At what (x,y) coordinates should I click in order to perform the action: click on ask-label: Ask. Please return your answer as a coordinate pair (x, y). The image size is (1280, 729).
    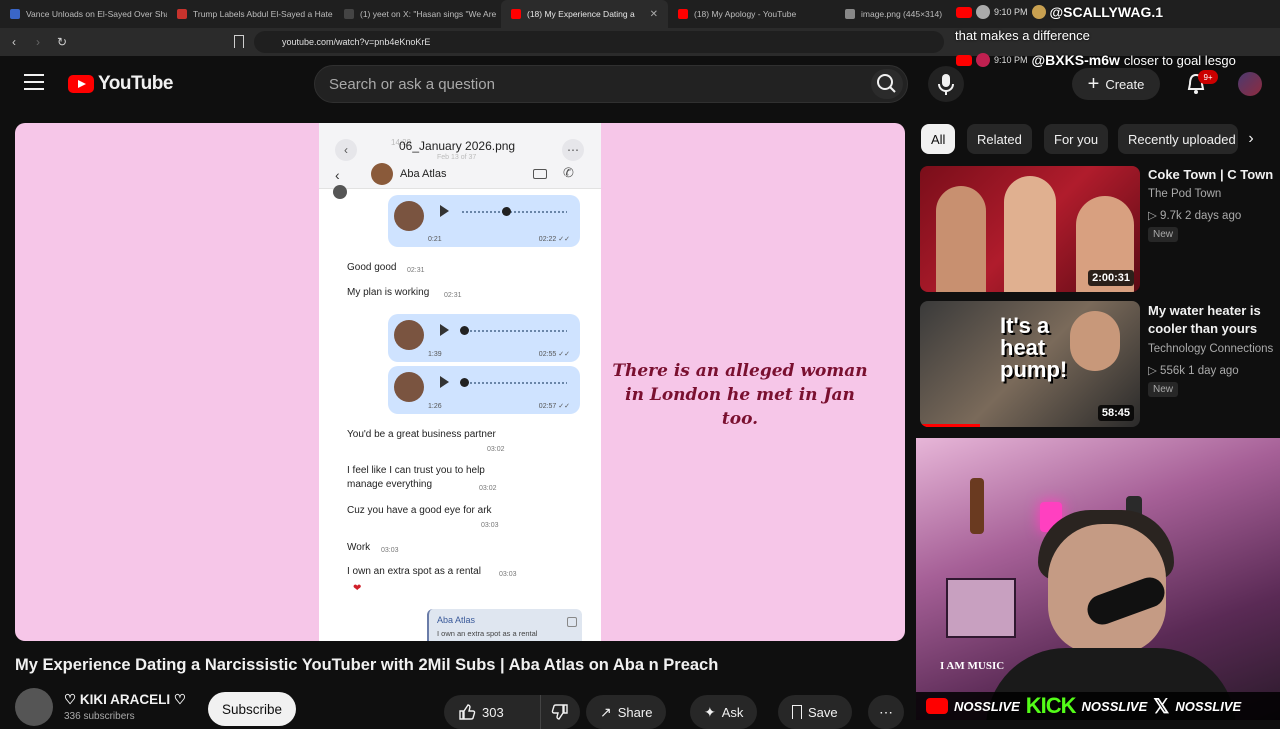
    Looking at the image, I should click on (732, 712).